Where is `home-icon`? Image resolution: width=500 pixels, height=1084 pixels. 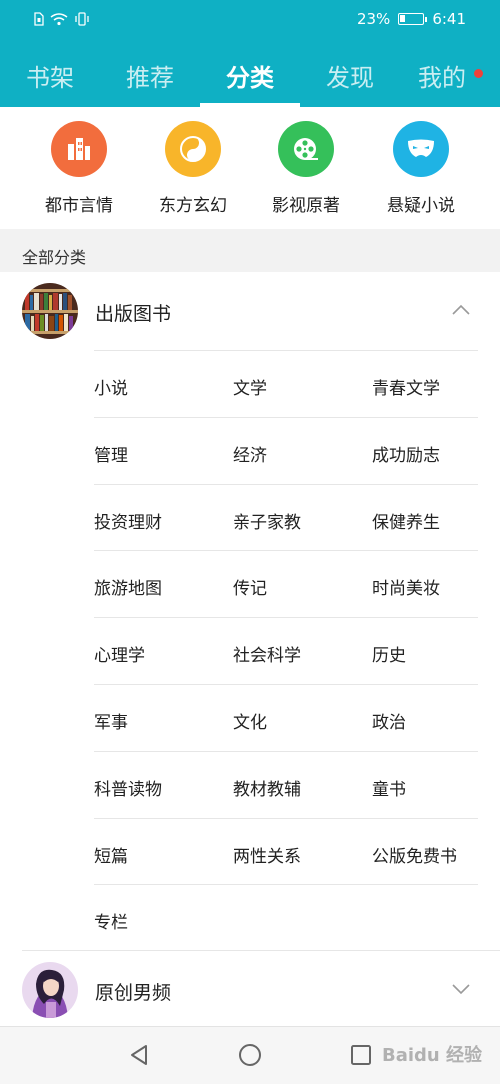 home-icon is located at coordinates (250, 1055).